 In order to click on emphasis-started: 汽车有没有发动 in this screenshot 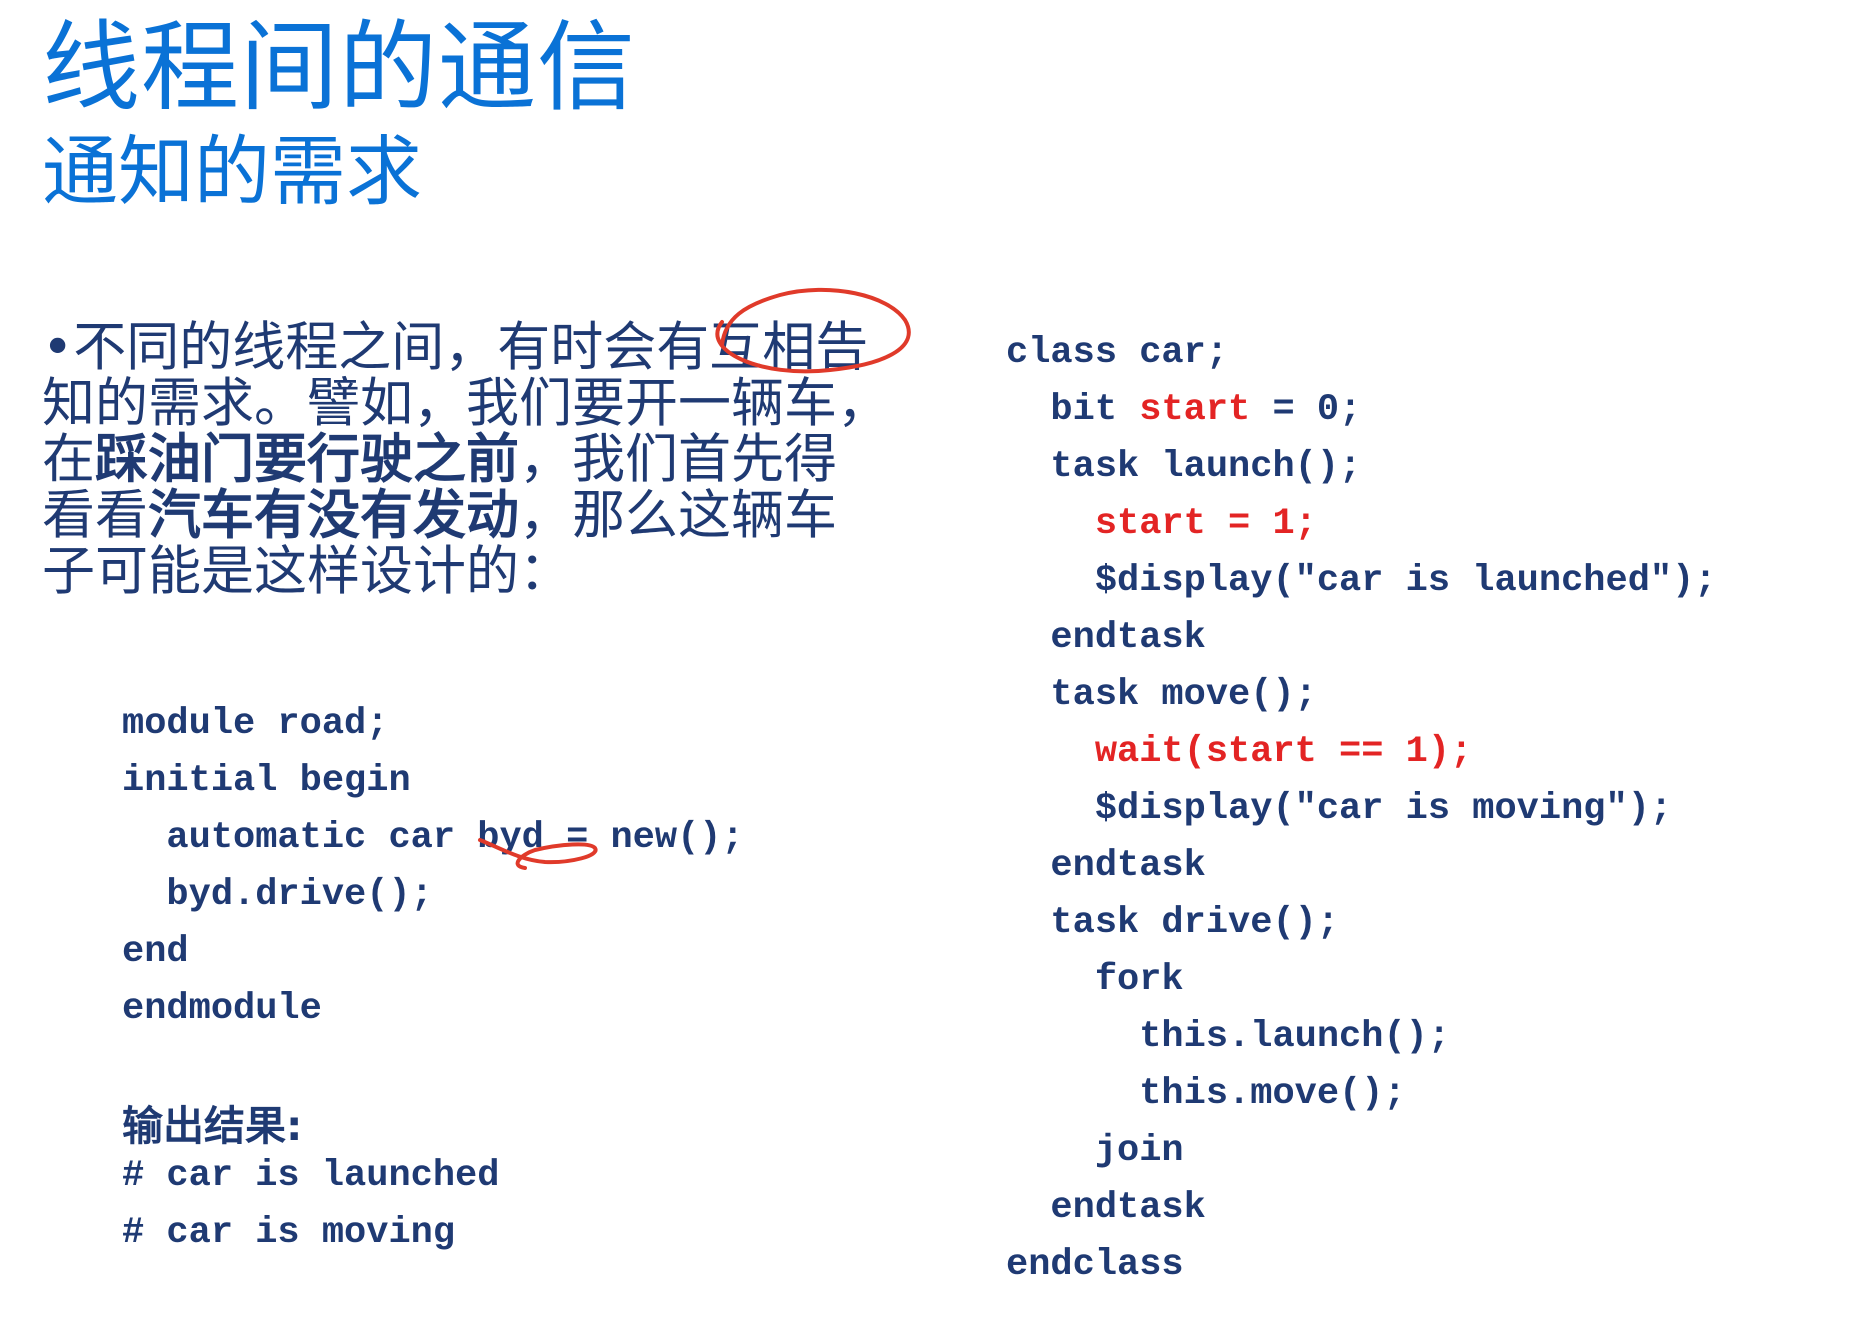, I will do `click(333, 515)`.